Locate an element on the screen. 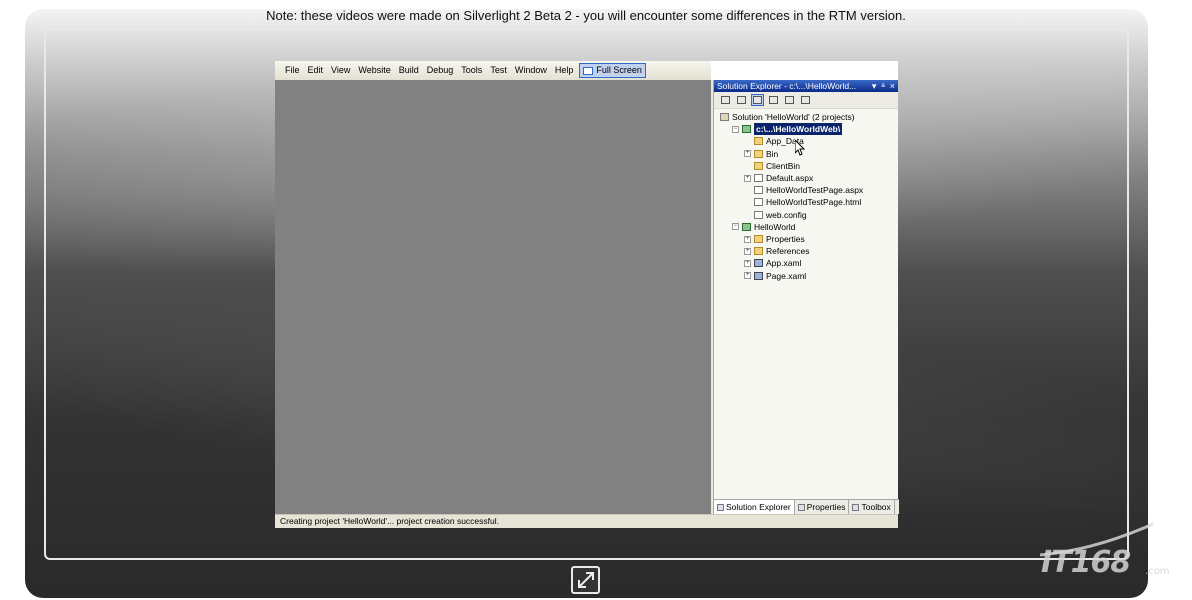 This screenshot has height=600, width=1192. sol-icon is located at coordinates (724, 117).